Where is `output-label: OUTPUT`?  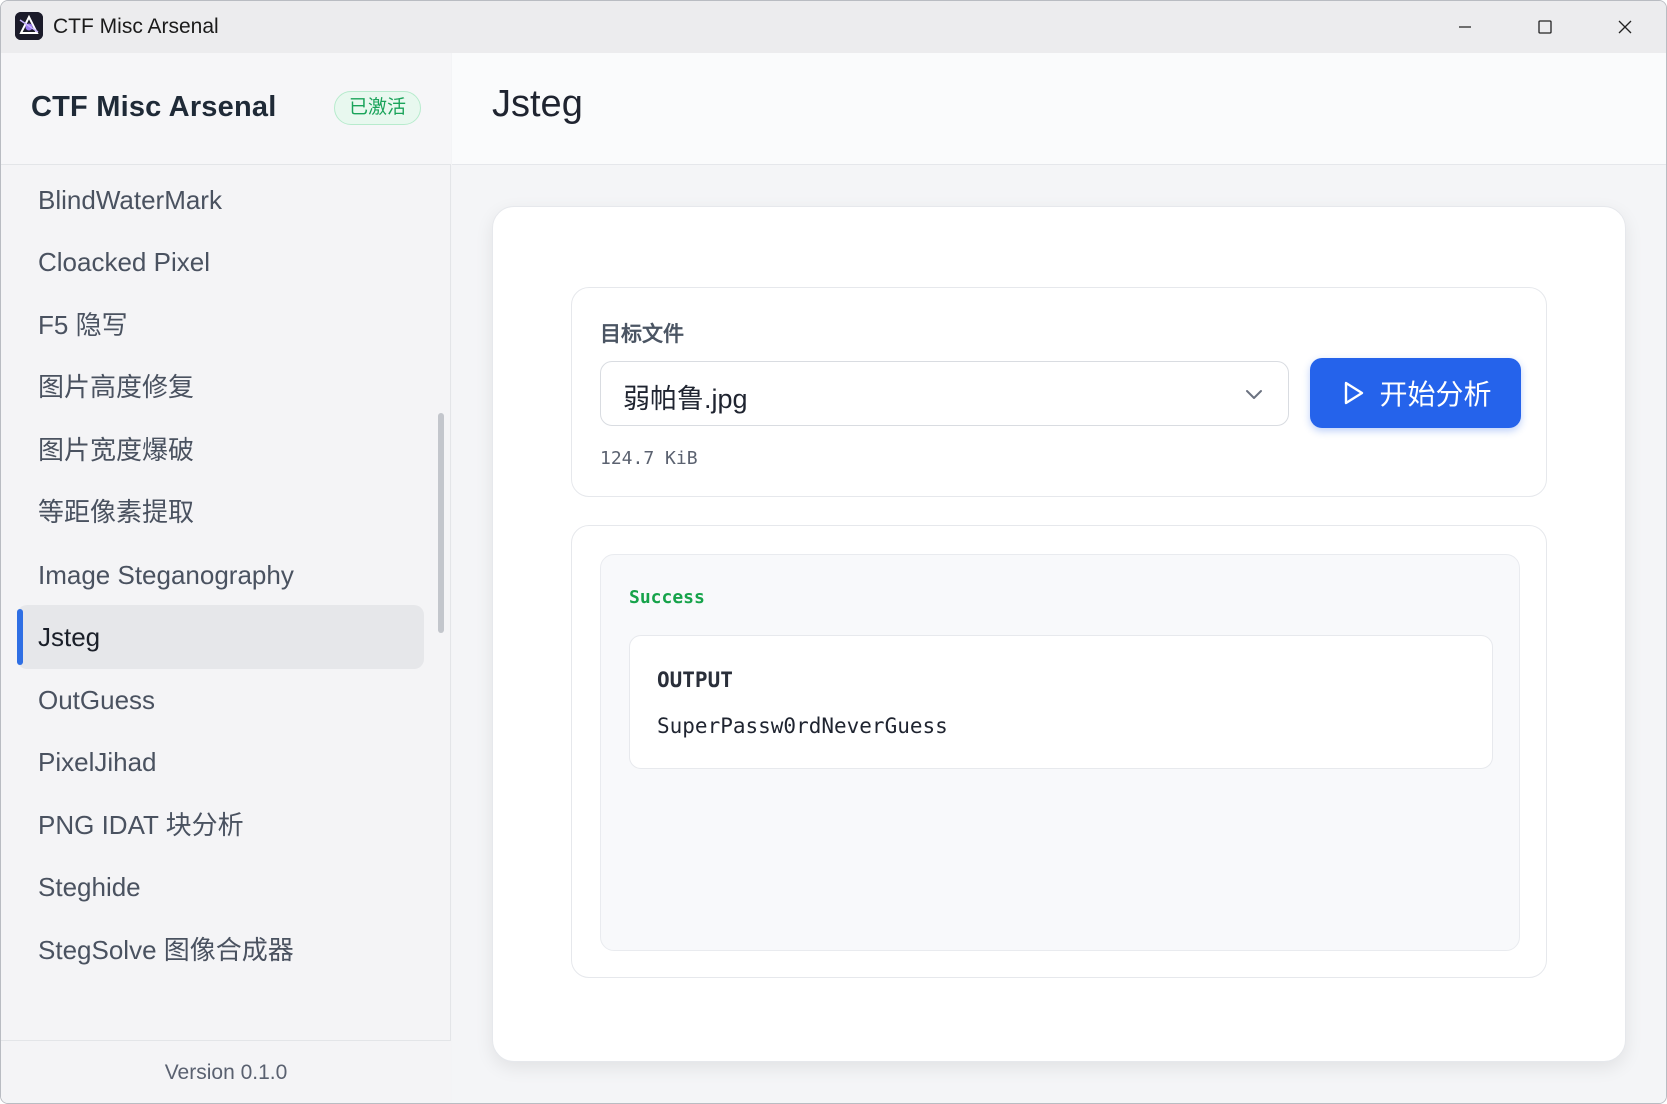 output-label: OUTPUT is located at coordinates (695, 680).